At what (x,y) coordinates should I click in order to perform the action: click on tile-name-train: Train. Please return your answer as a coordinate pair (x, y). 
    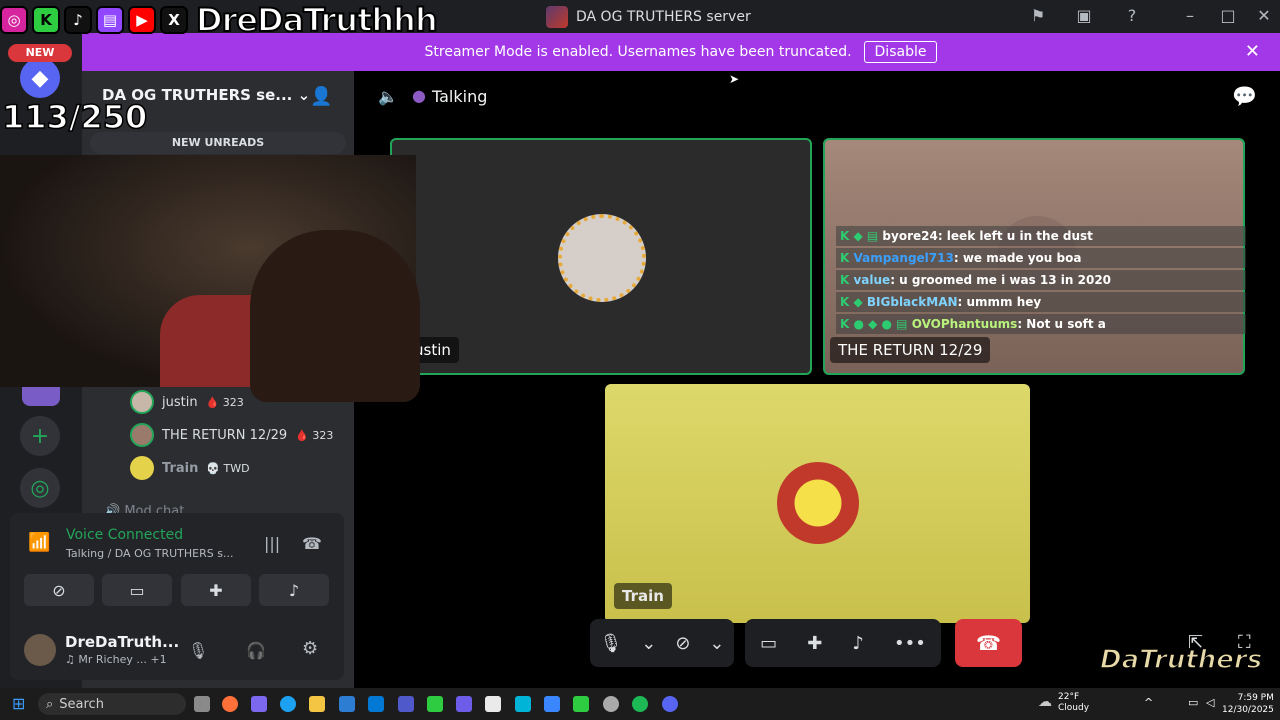
    Looking at the image, I should click on (643, 596).